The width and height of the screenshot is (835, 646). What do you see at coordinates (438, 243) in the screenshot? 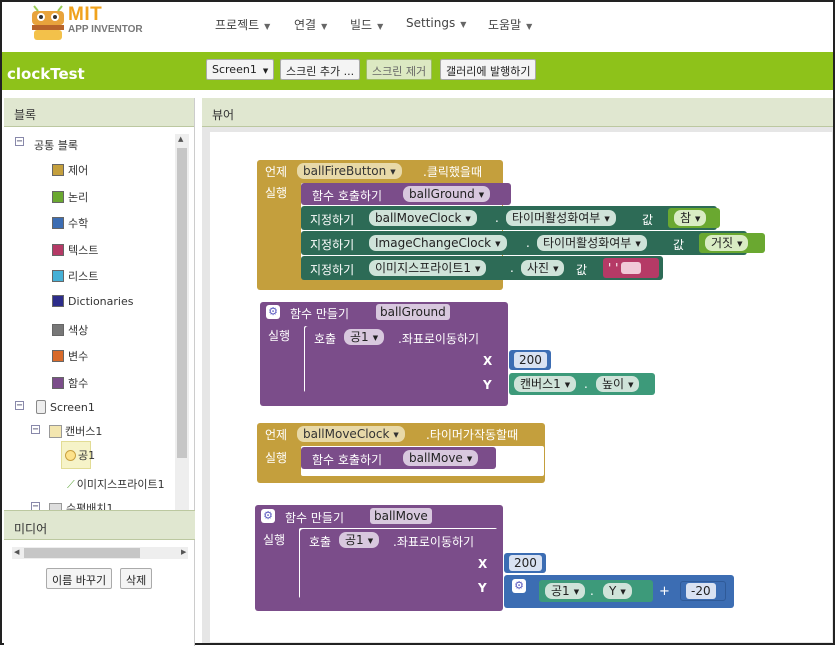
I see `set-component-dropdown: ImageChangeClock ▼` at bounding box center [438, 243].